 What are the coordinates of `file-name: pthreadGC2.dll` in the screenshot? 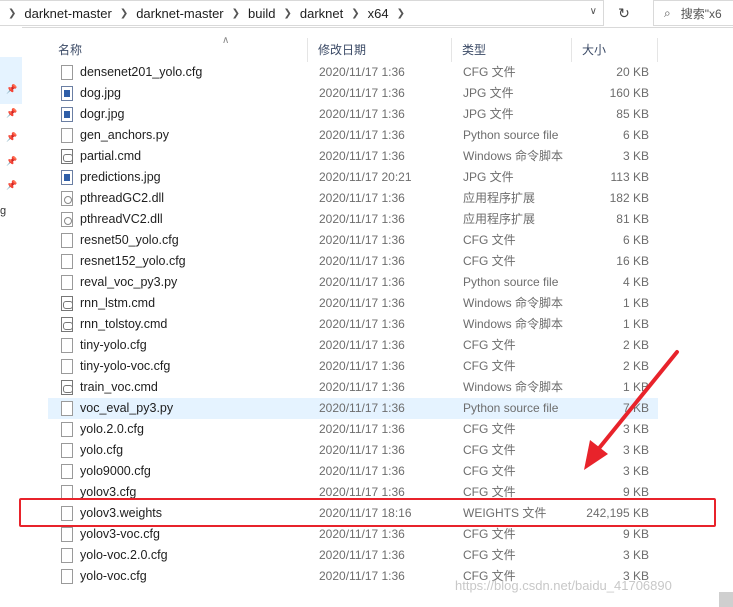 It's located at (122, 198).